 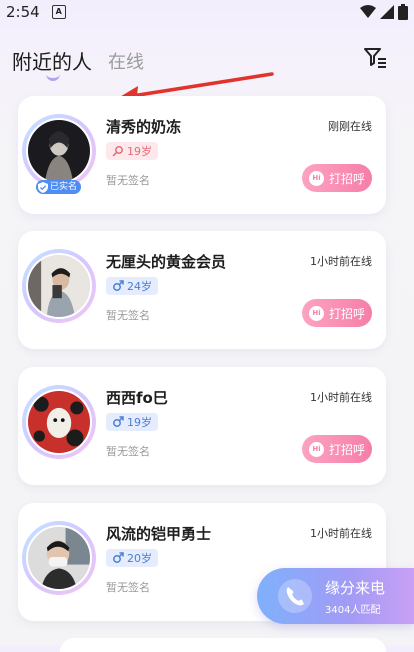 I want to click on status-bar: 2:54 A, so click(x=207, y=12).